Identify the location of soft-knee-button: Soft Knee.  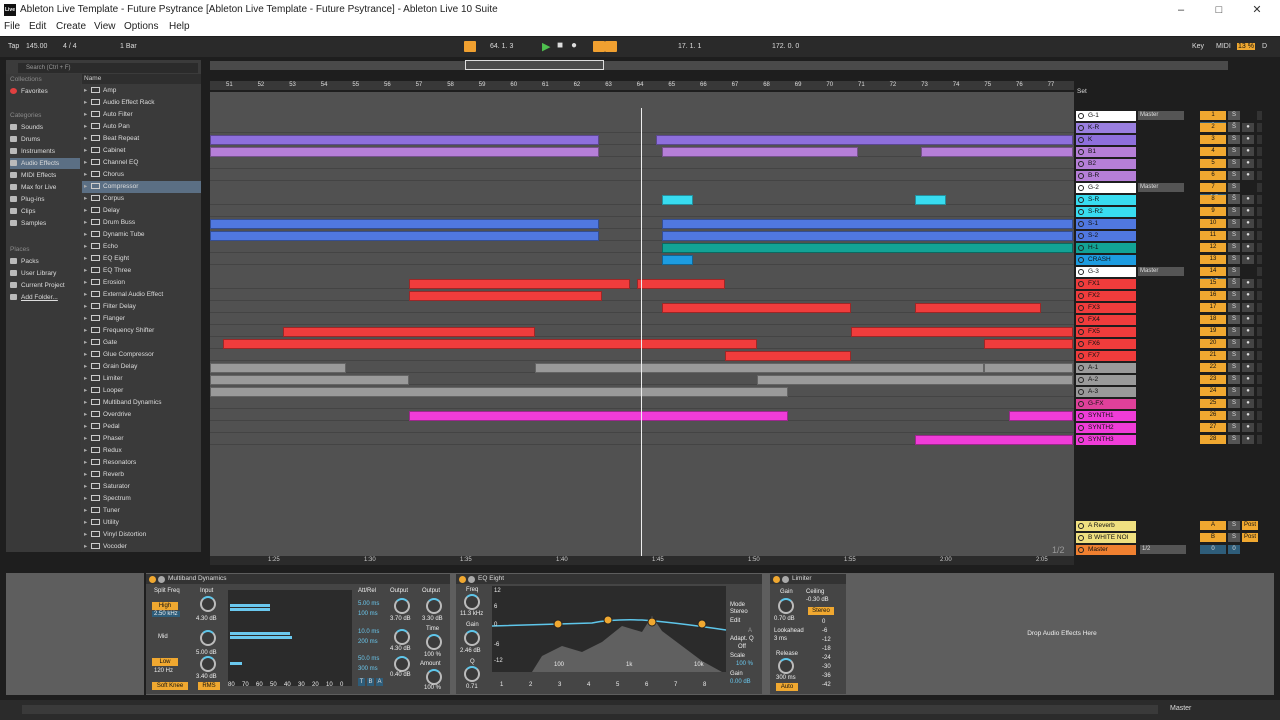
(170, 686).